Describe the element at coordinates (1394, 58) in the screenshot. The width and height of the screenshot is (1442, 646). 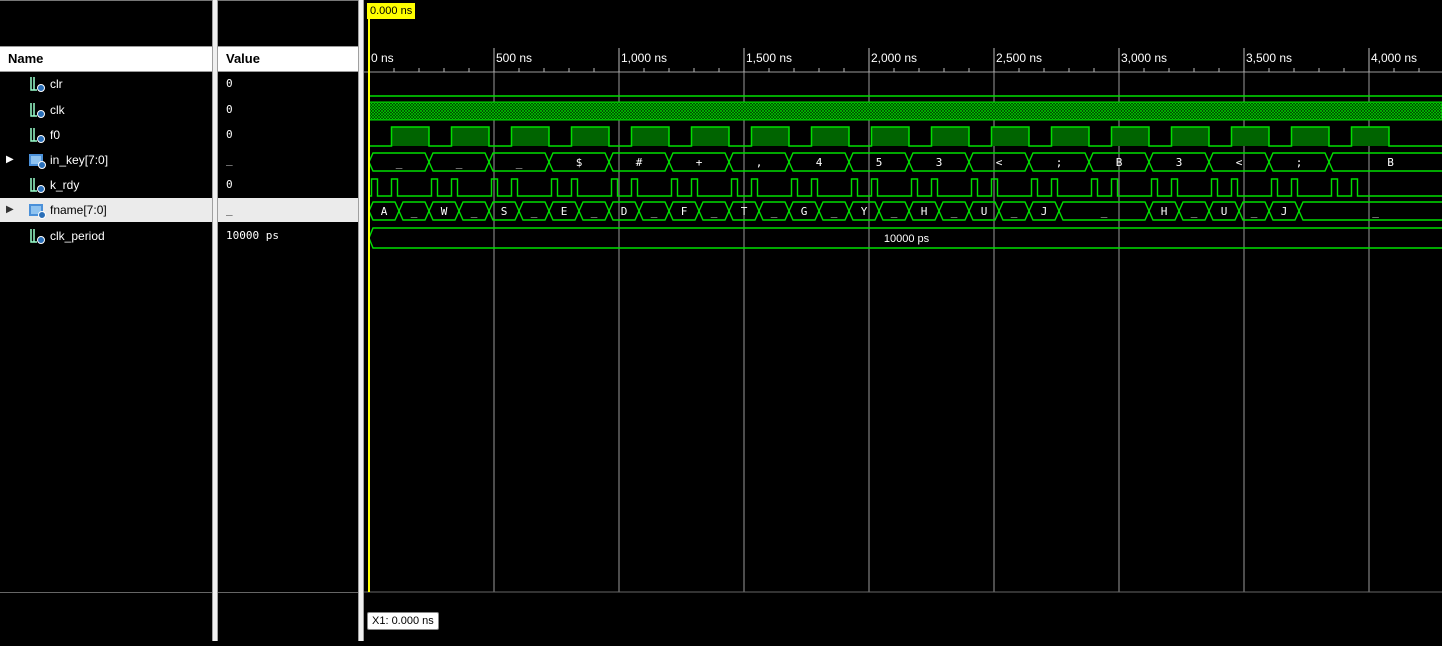
I see `tick-label: 4,000 ns` at that location.